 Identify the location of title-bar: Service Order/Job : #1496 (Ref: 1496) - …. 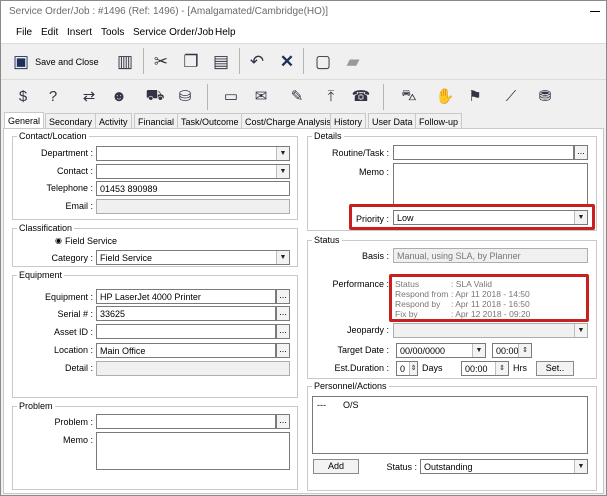
(303, 12).